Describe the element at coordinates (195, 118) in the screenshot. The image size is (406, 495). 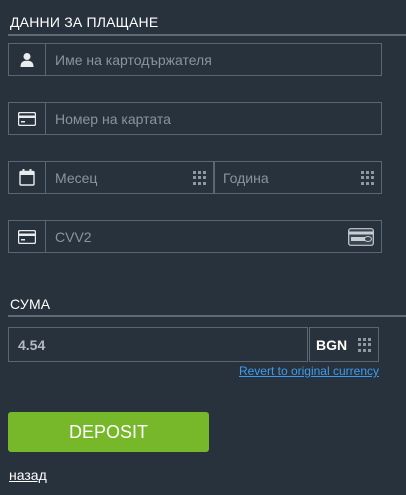
I see `card-number-field: Номер на картата` at that location.